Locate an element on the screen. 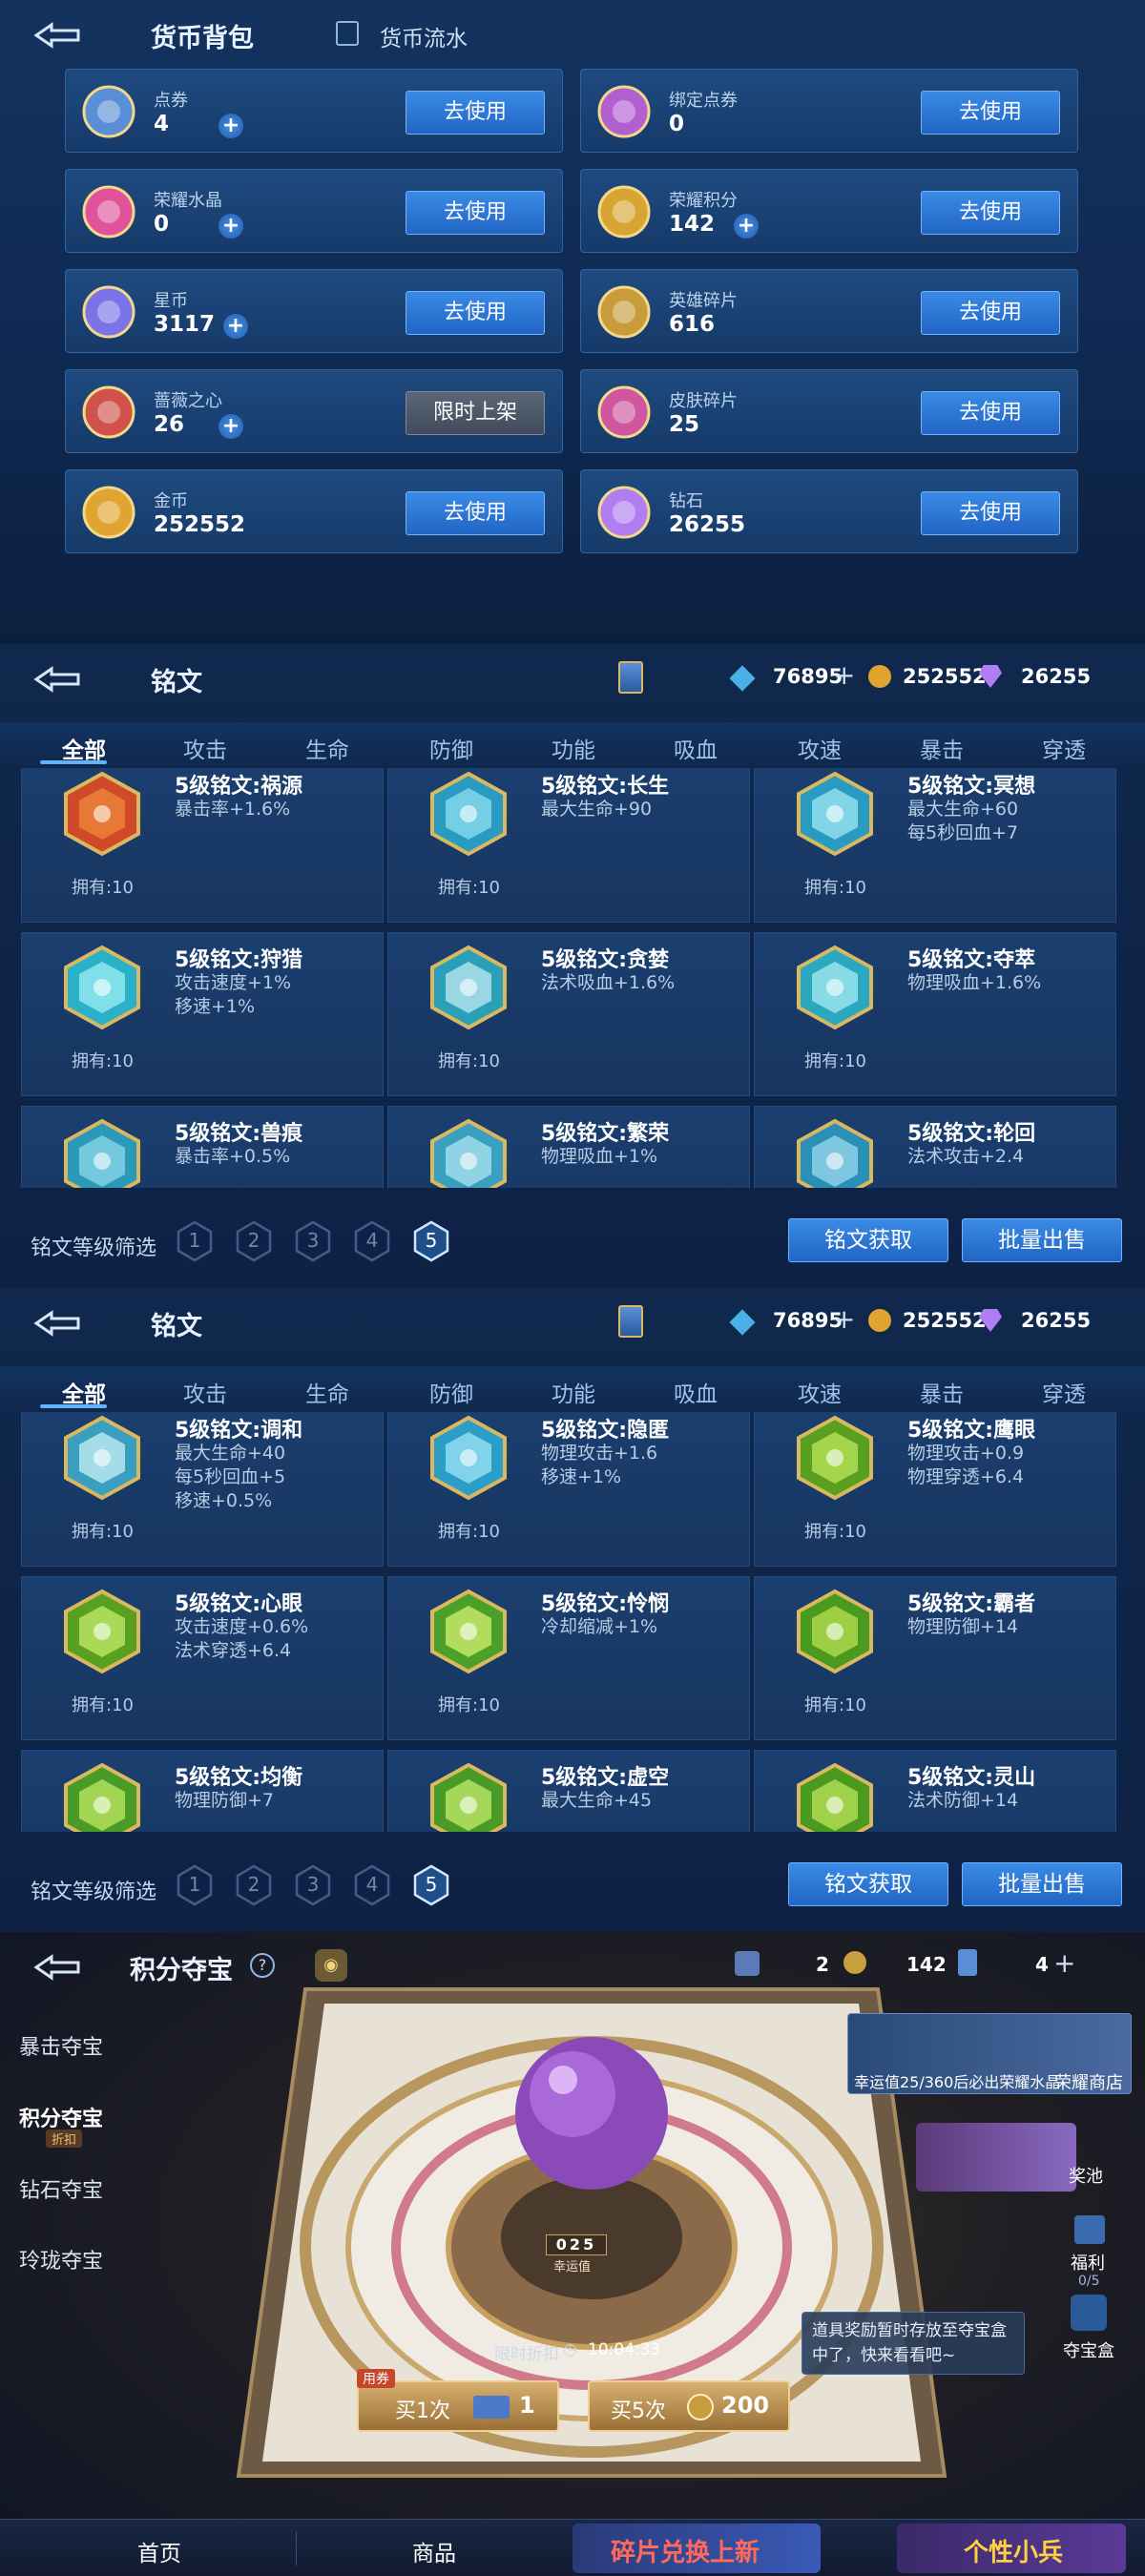 The image size is (1145, 2576). rune-card: 5级铭文:长生 最大生命+90 拥有:10 is located at coordinates (568, 845).